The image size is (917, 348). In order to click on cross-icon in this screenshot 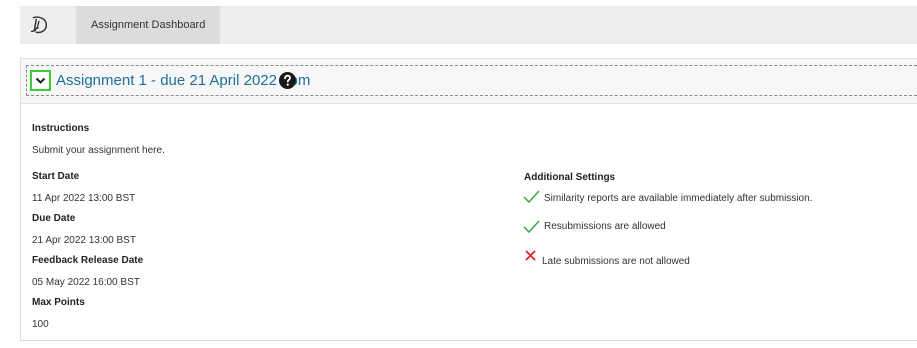, I will do `click(530, 255)`.